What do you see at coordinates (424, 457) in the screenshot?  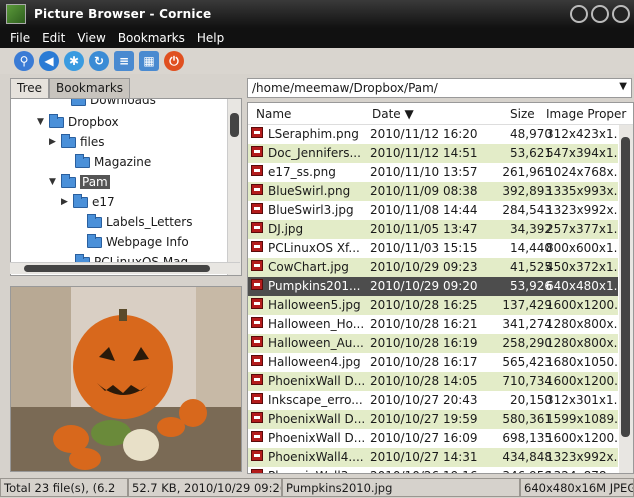 I see `file-date: 2010/10/27 14:31` at bounding box center [424, 457].